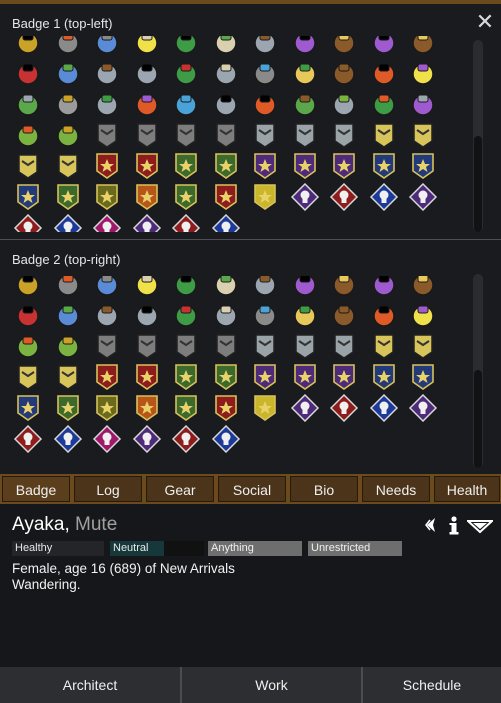 This screenshot has width=501, height=703. What do you see at coordinates (30, 136) in the screenshot?
I see `egg-icon` at bounding box center [30, 136].